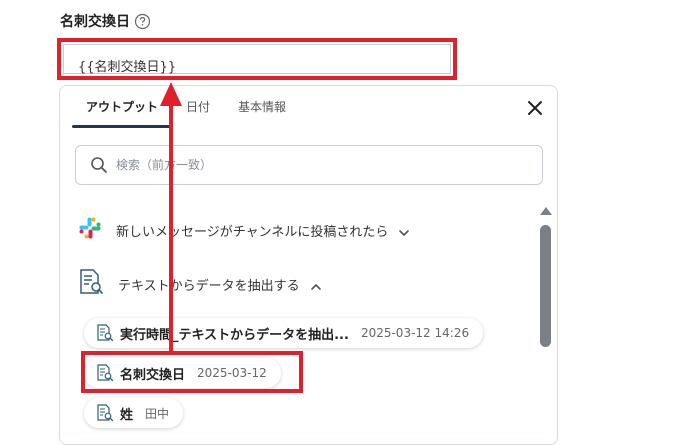  What do you see at coordinates (171, 216) in the screenshot?
I see `annotation-arrow` at bounding box center [171, 216].